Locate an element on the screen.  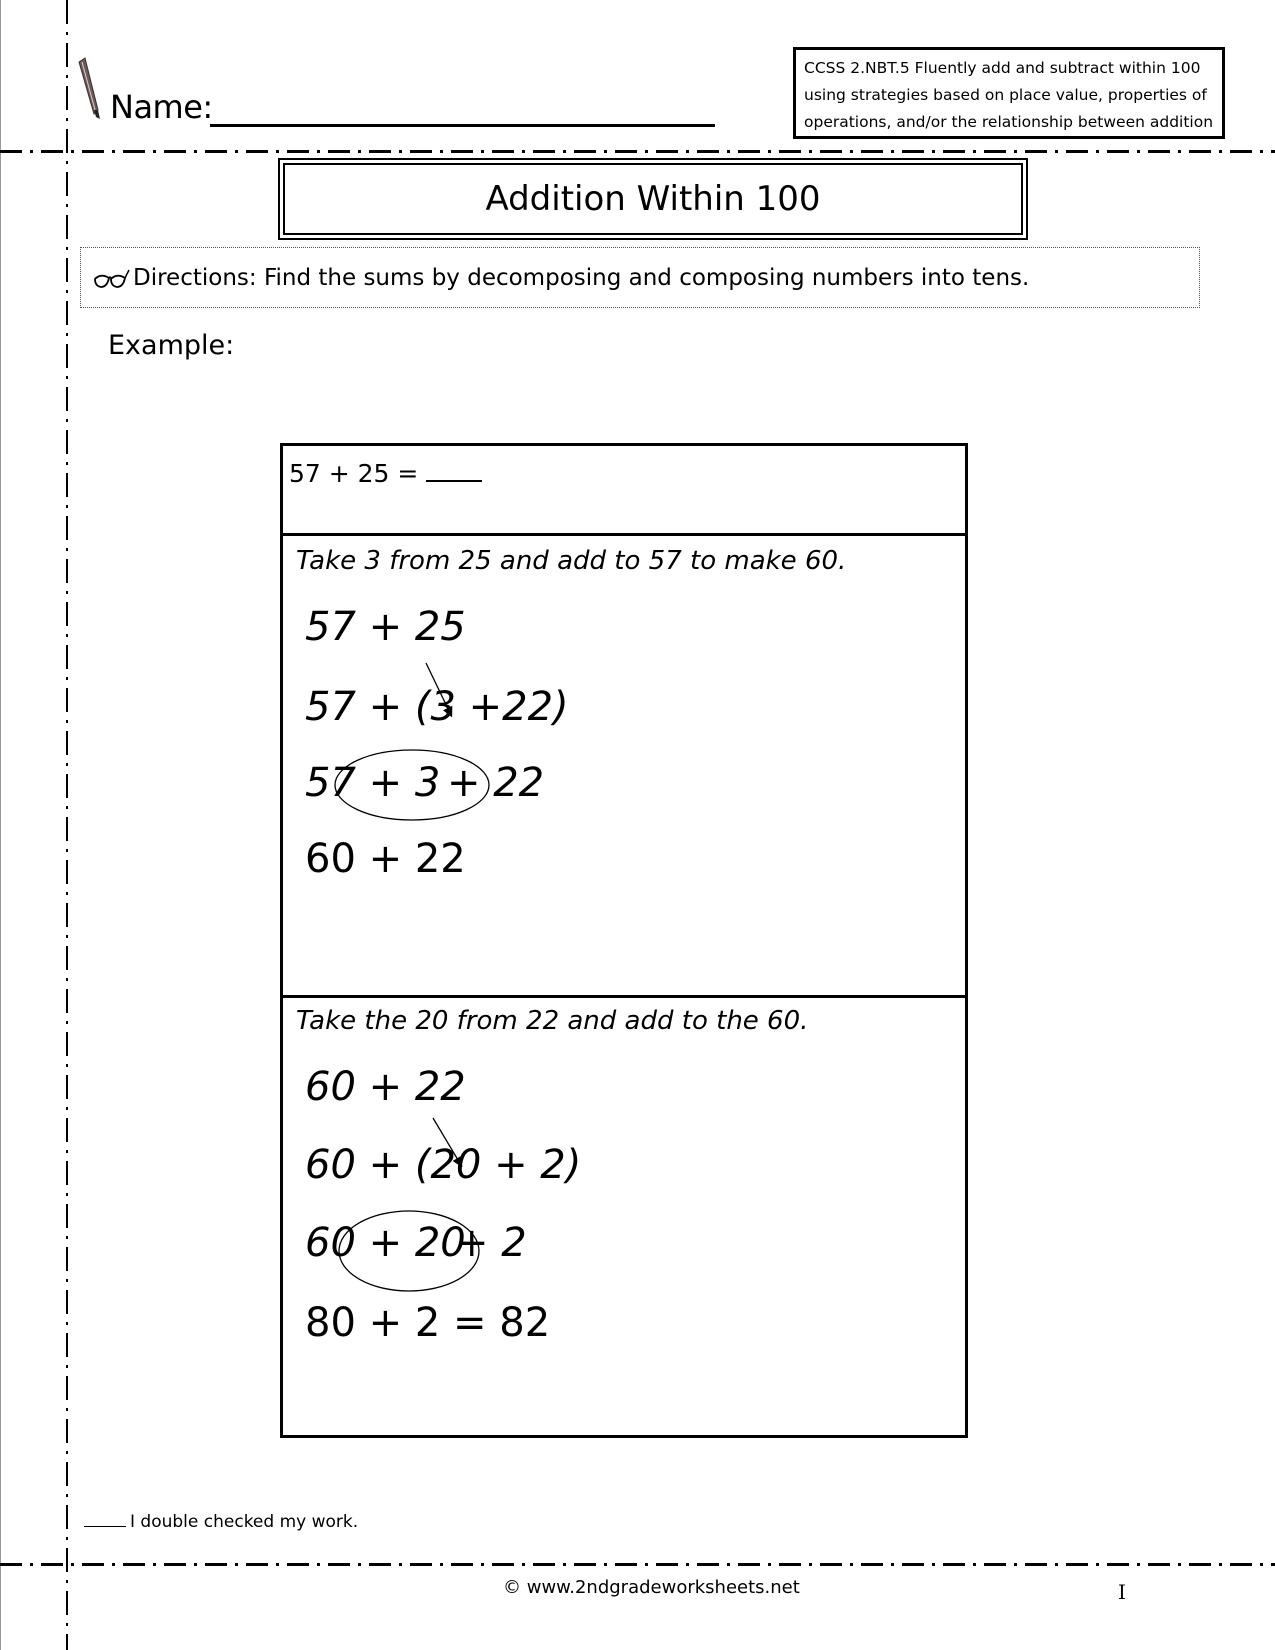
problem: 57 + 25 = is located at coordinates (386, 473).